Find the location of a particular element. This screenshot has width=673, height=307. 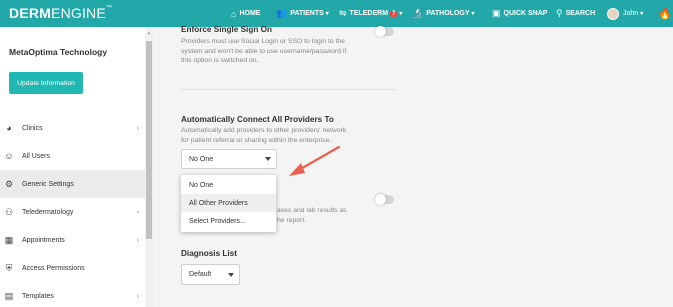

camera-icon: ▣ is located at coordinates (496, 13).